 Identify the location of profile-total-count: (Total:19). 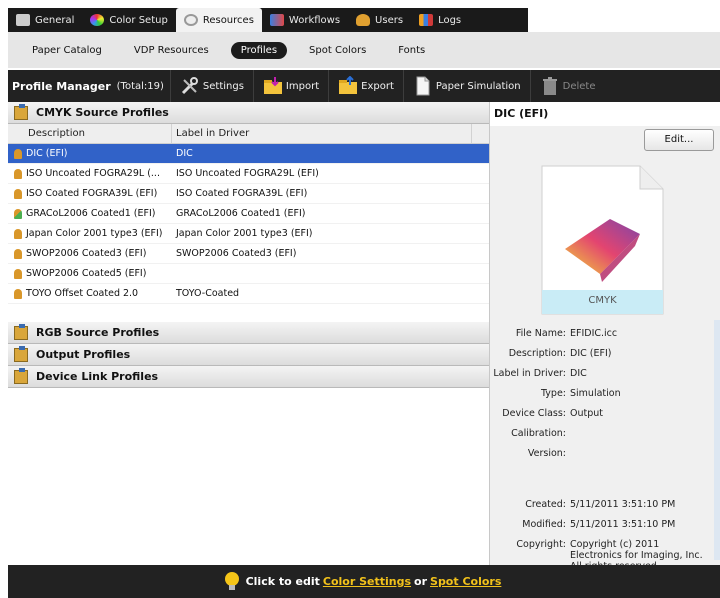
(140, 86).